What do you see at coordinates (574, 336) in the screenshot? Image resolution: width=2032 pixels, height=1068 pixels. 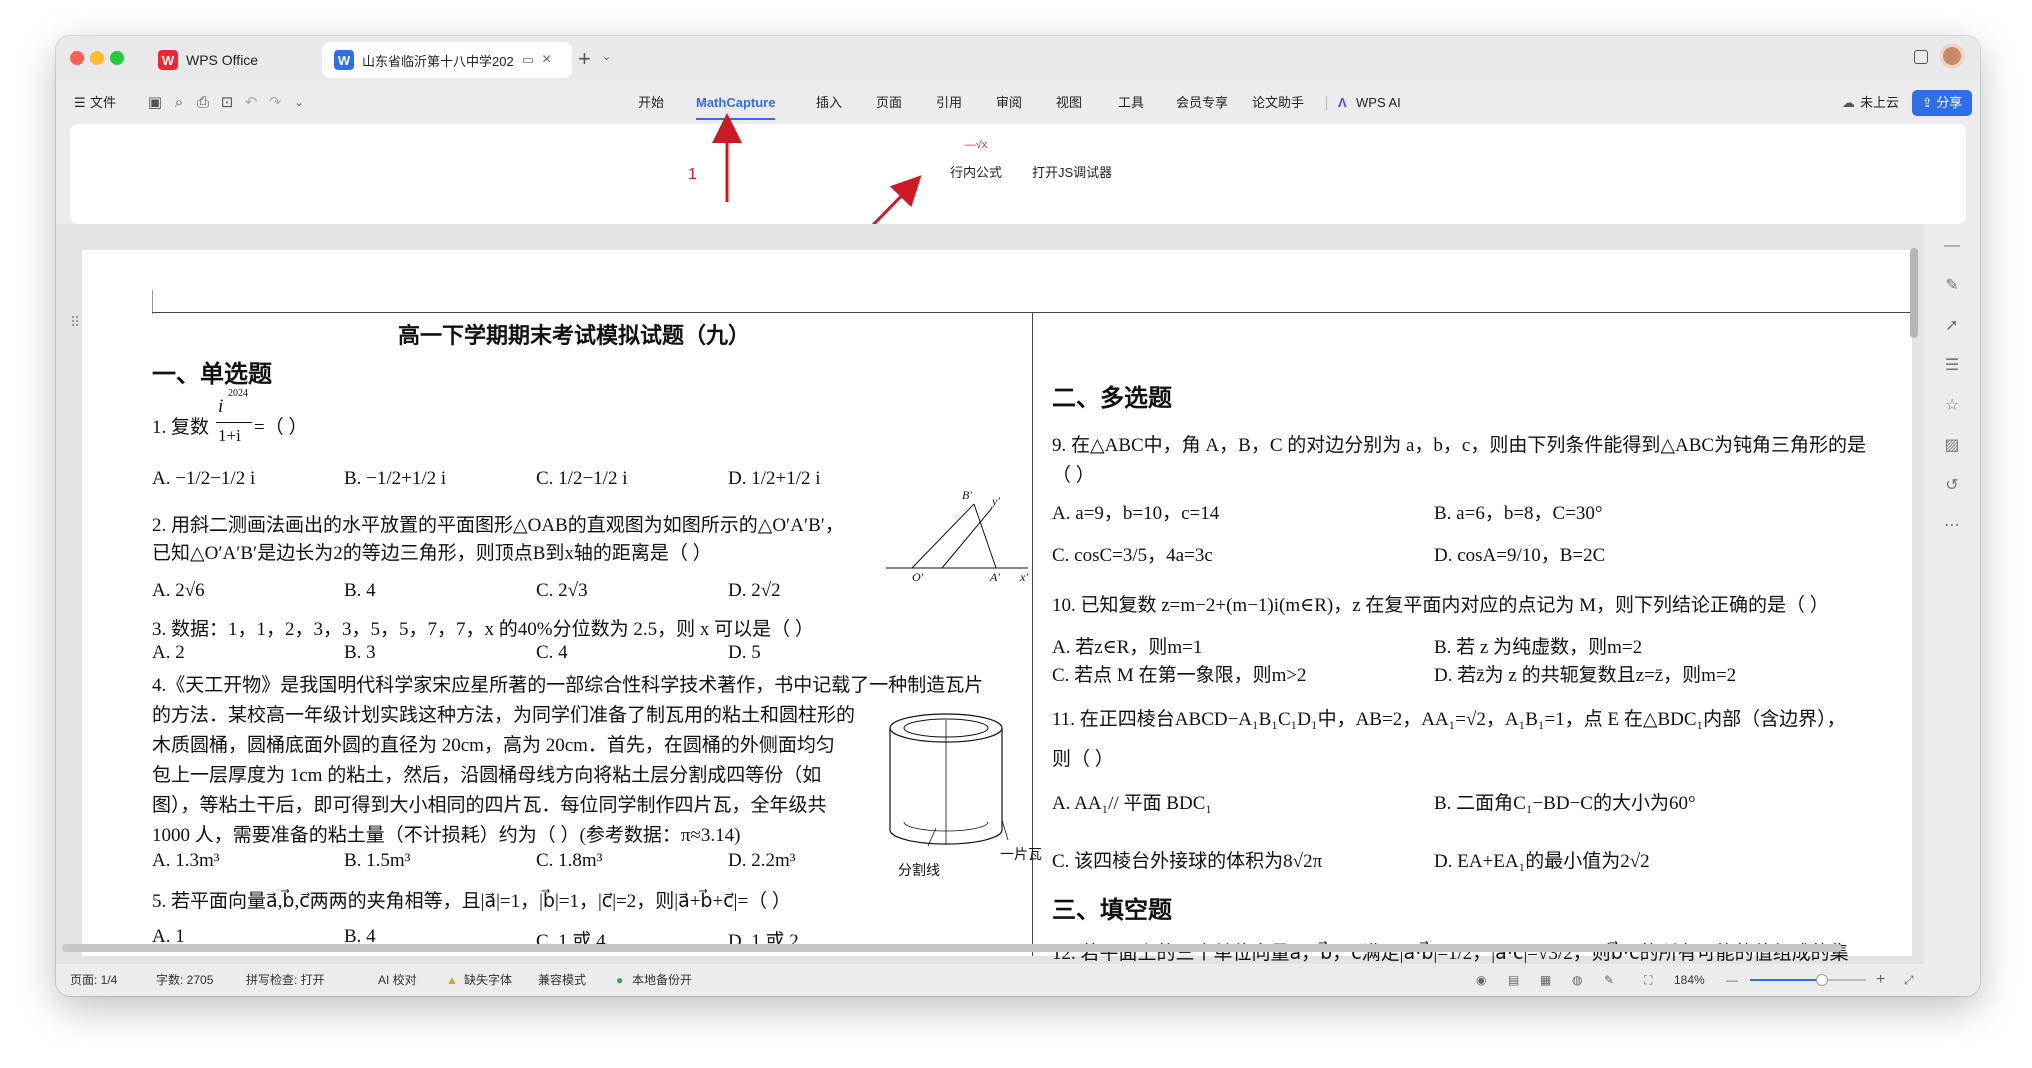 I see `document-title: 高一下学期期末考试模拟试题（九）` at bounding box center [574, 336].